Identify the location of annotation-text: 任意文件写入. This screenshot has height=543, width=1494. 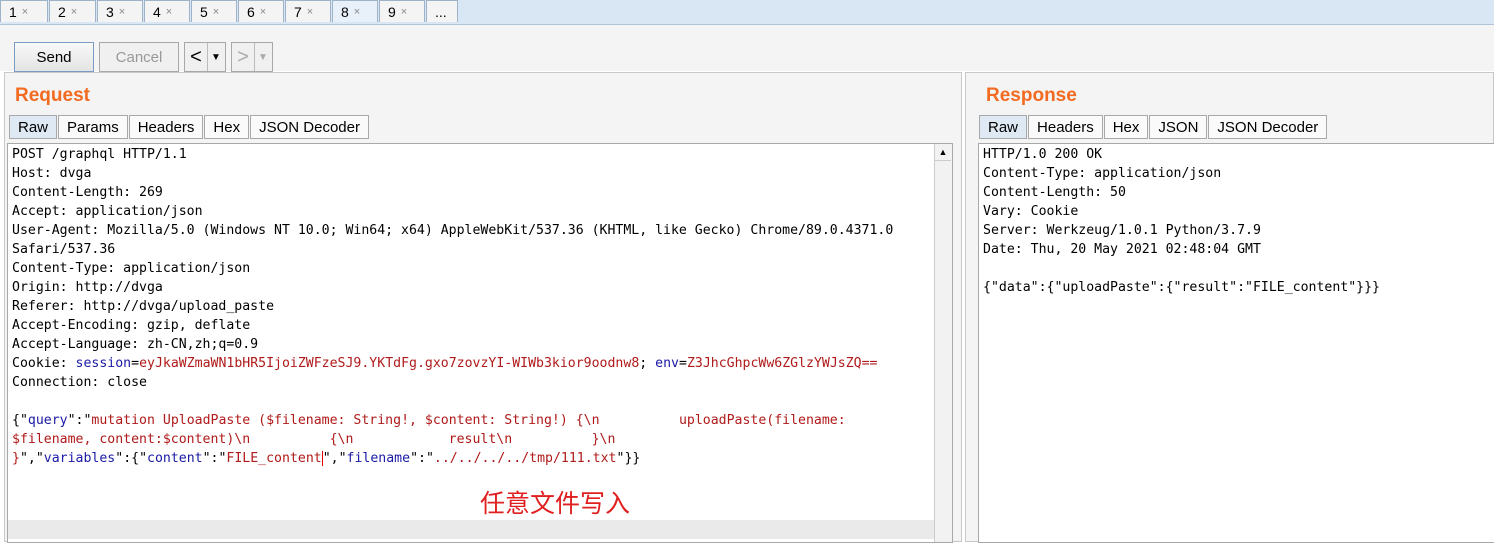
(555, 503).